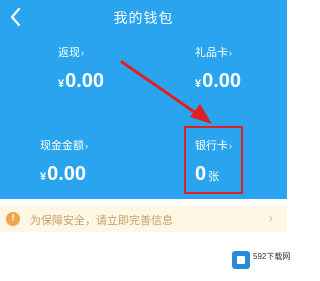  I want to click on cash-label: 现金金额, so click(62, 146).